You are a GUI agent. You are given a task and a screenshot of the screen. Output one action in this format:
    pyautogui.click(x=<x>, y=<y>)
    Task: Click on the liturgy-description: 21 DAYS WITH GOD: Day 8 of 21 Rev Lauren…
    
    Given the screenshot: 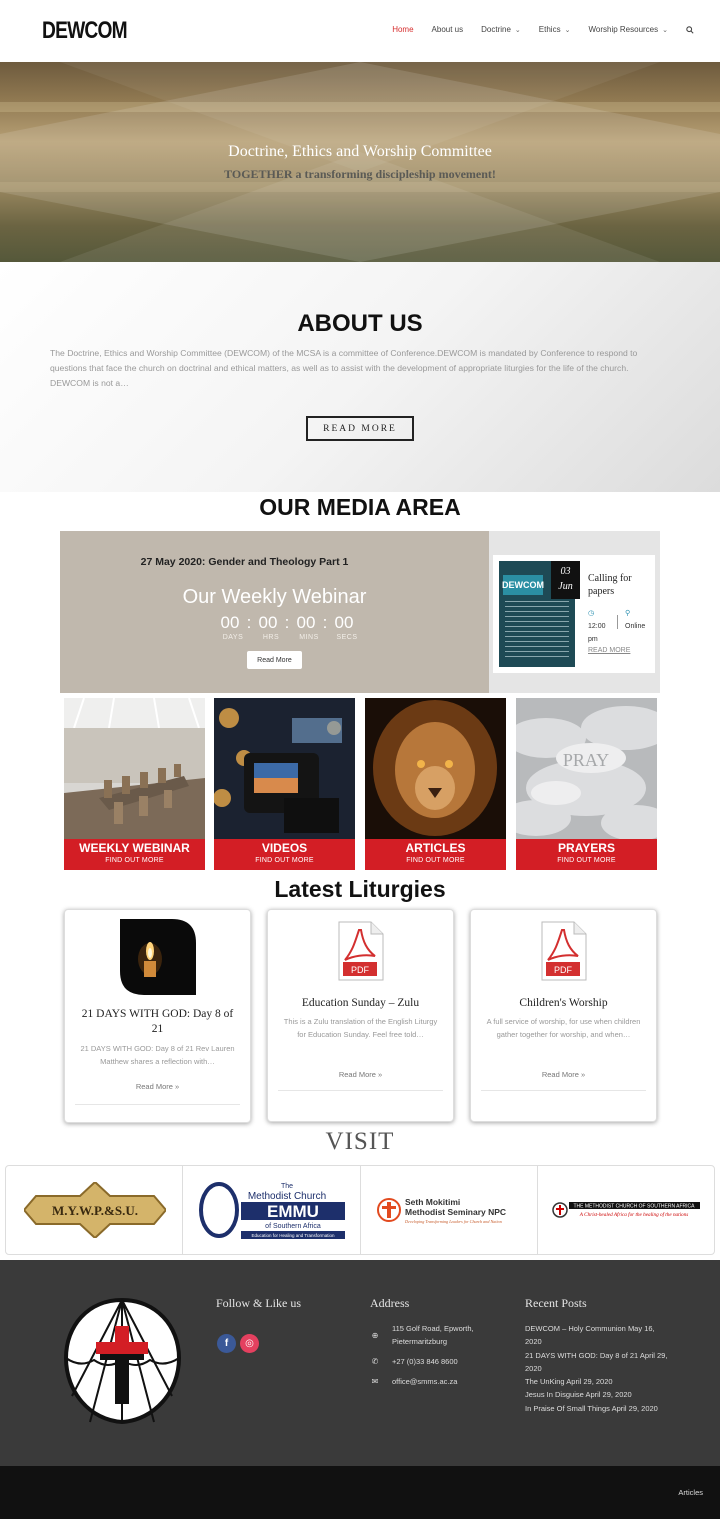 What is the action you would take?
    pyautogui.click(x=157, y=1055)
    